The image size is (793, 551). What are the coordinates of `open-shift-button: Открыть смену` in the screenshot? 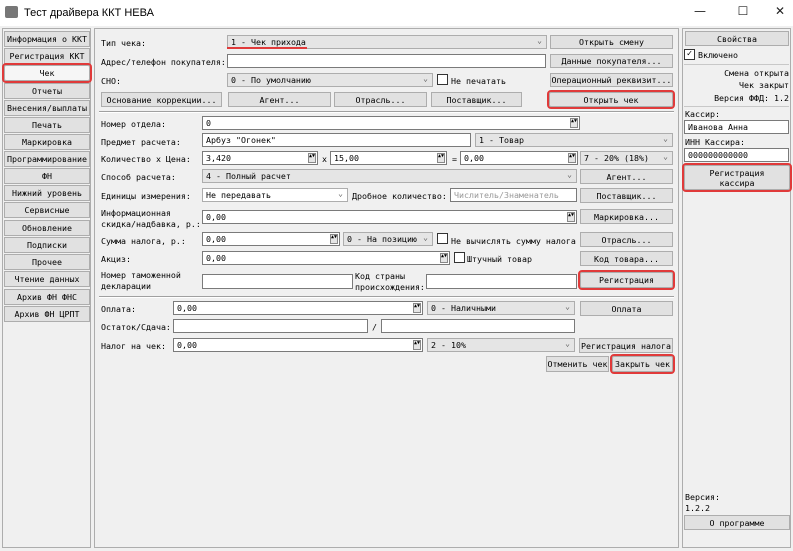 It's located at (611, 42).